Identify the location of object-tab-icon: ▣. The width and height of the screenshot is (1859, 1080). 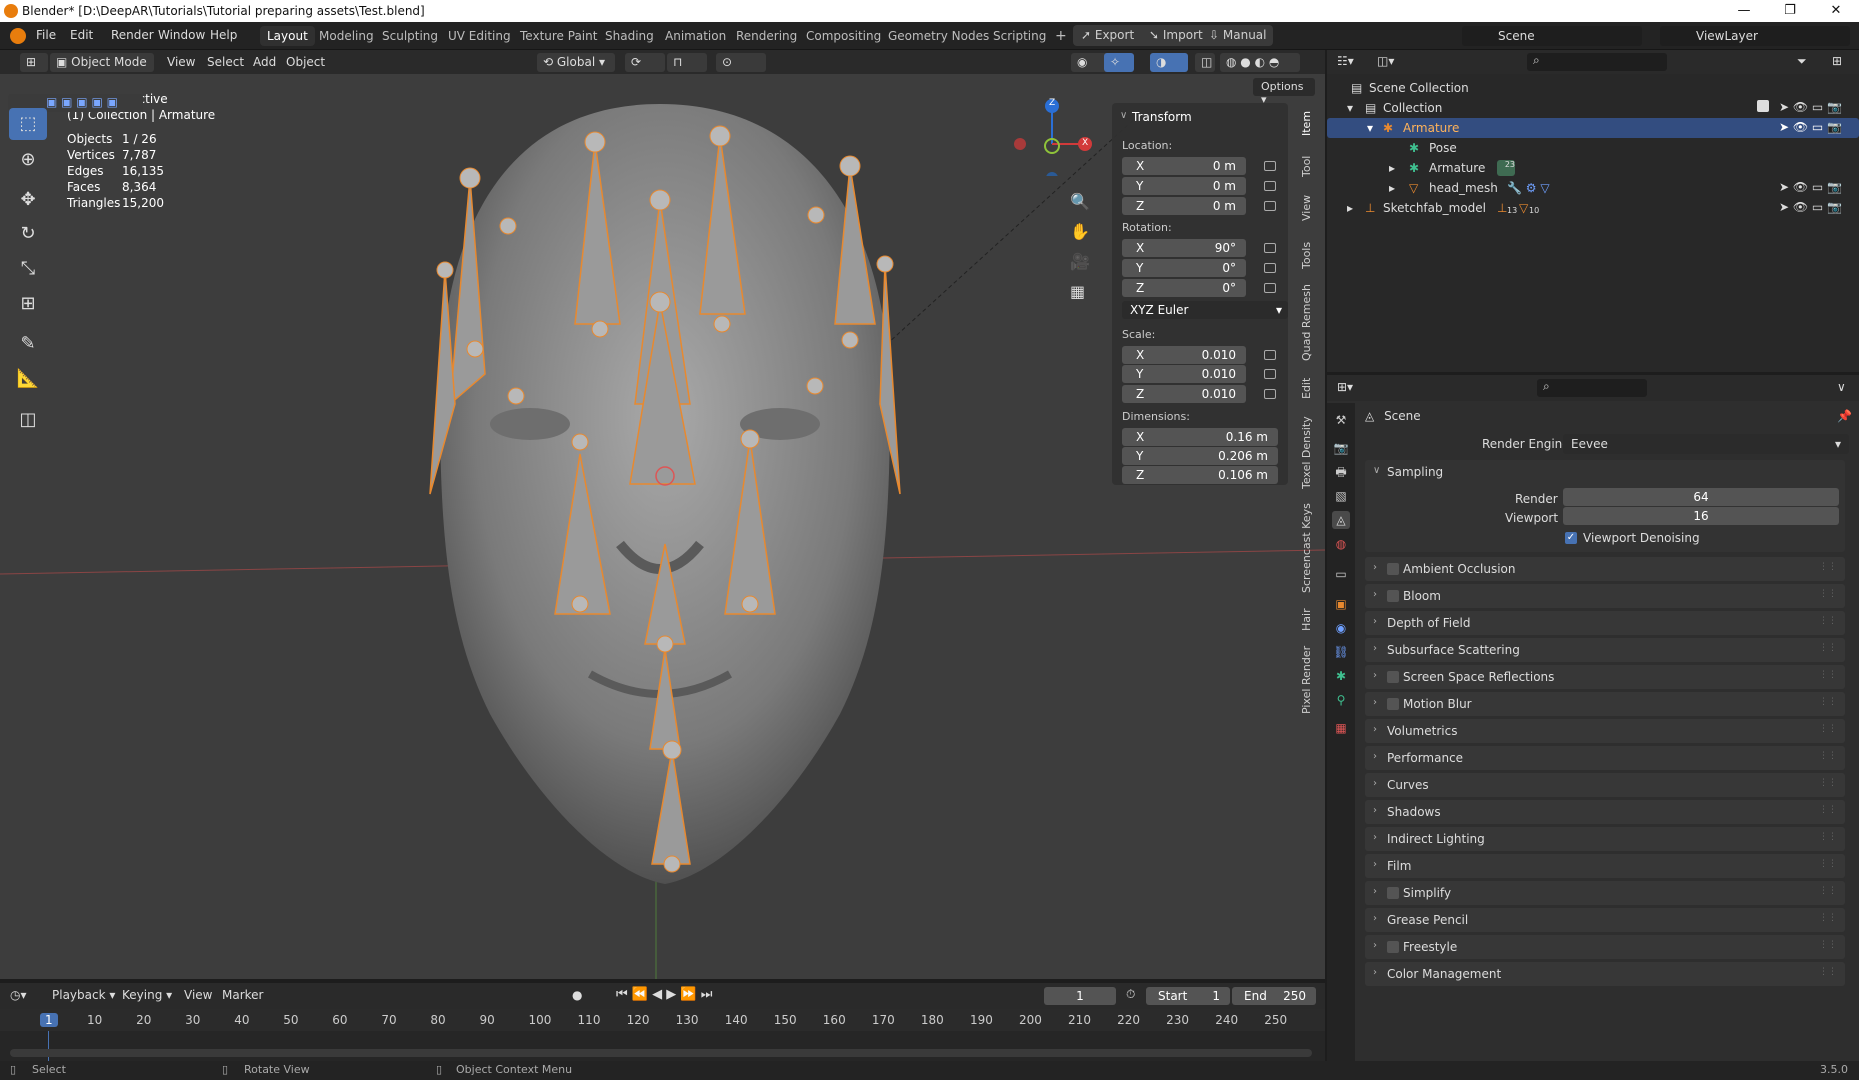
(1341, 604).